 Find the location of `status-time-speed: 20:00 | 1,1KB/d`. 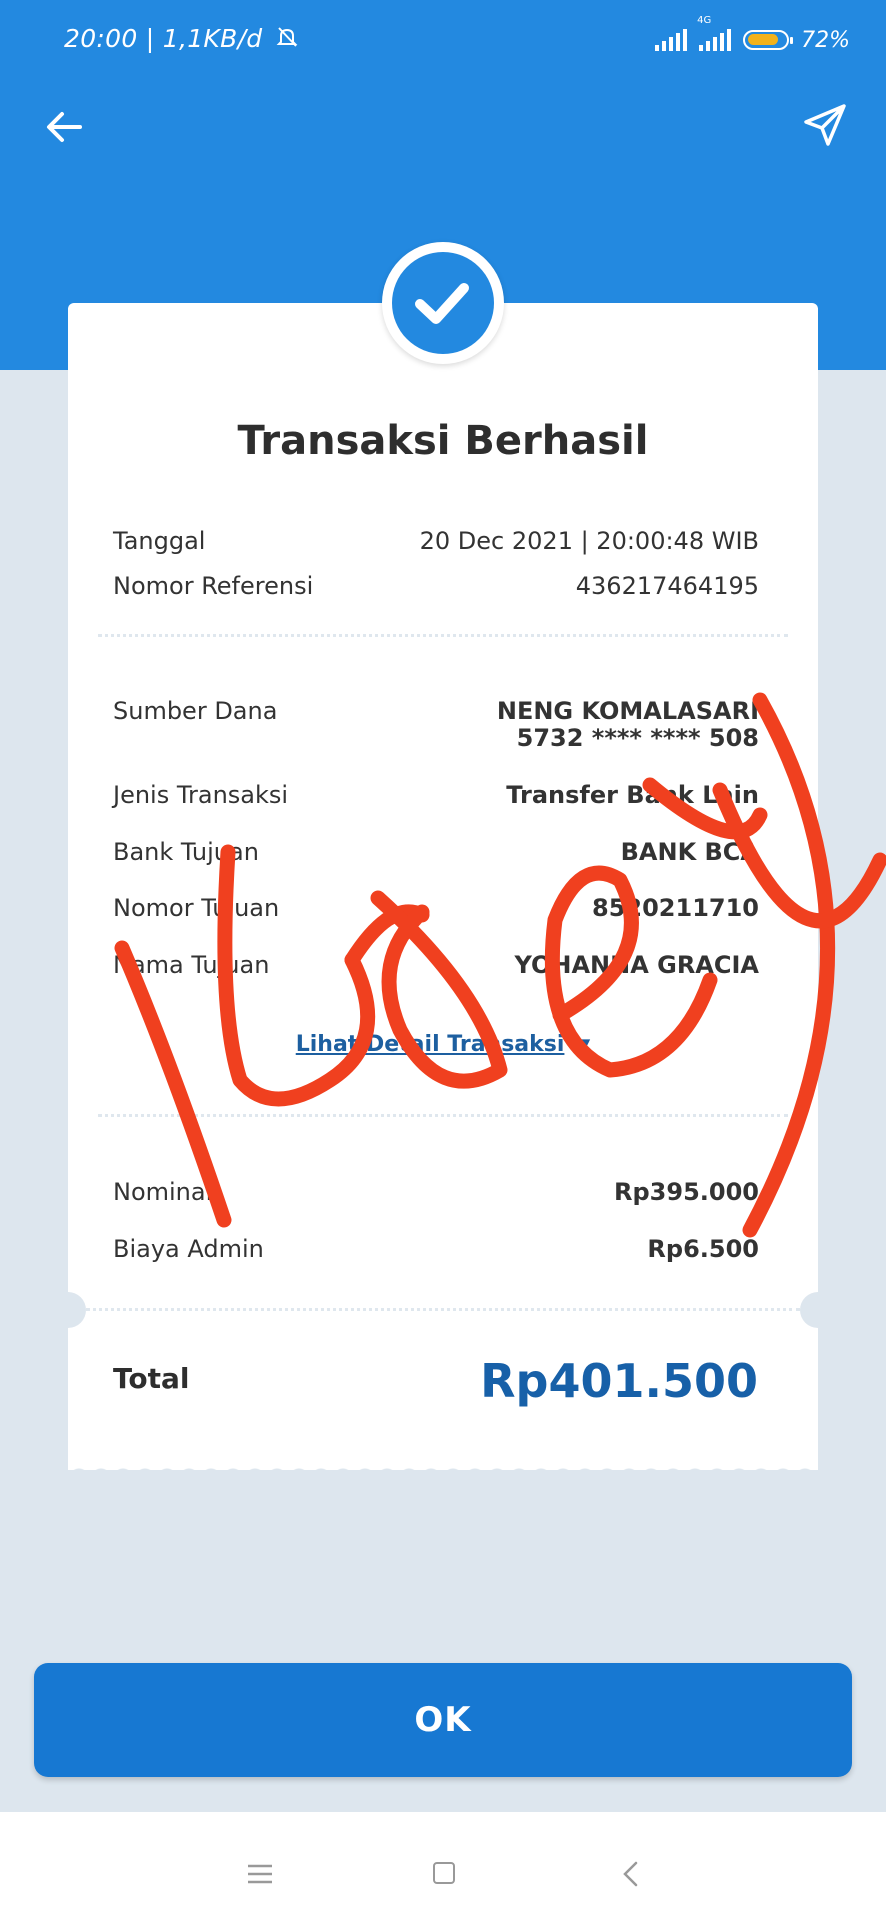

status-time-speed: 20:00 | 1,1KB/d is located at coordinates (163, 38).